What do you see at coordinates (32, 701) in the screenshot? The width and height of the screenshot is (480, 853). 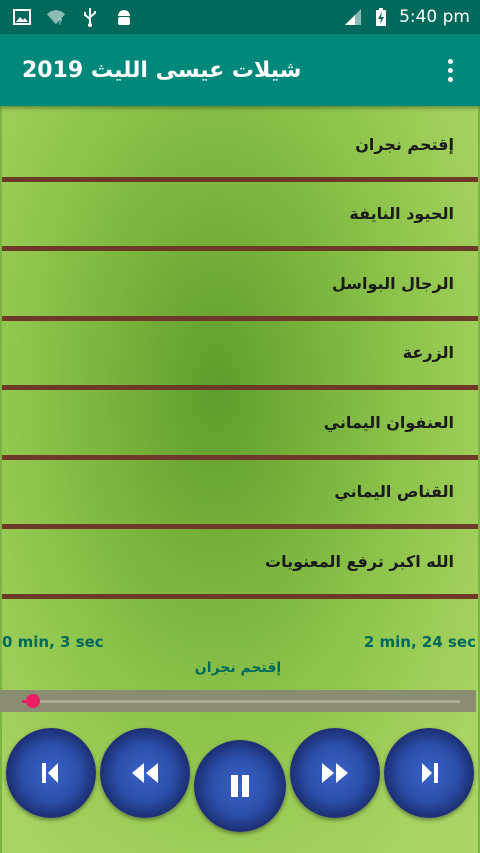 I see `seek-thumb` at bounding box center [32, 701].